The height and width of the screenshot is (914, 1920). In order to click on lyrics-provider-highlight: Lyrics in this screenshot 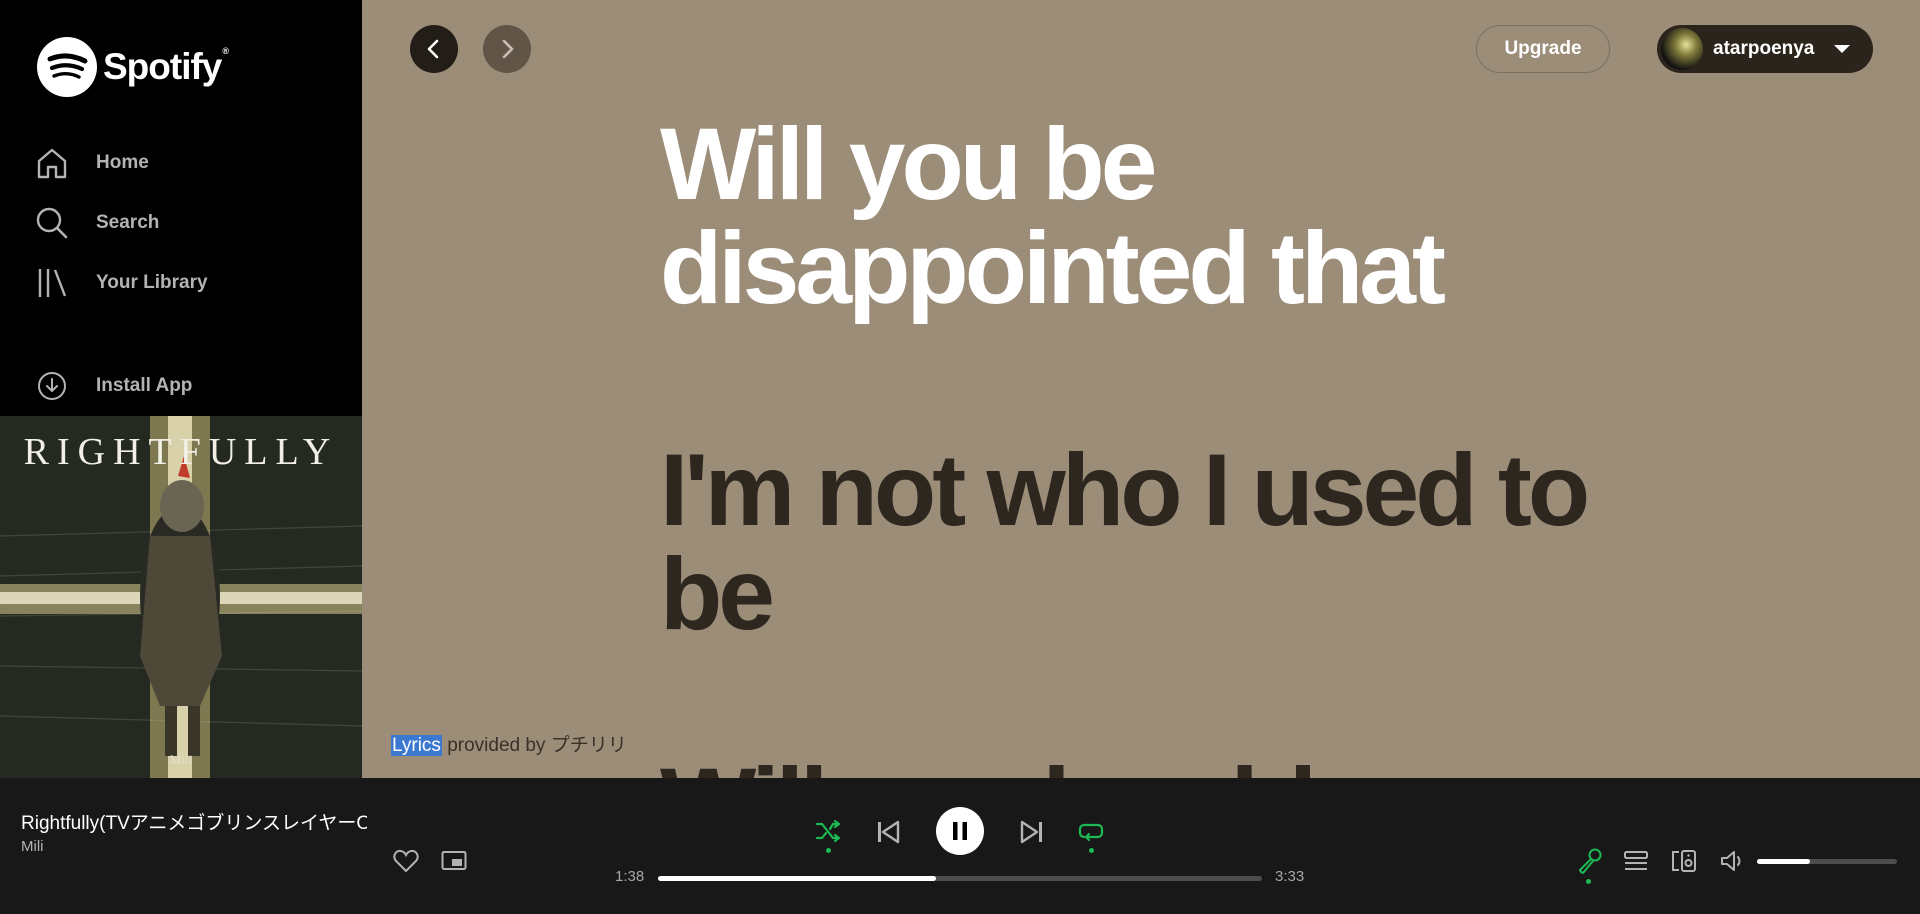, I will do `click(416, 745)`.